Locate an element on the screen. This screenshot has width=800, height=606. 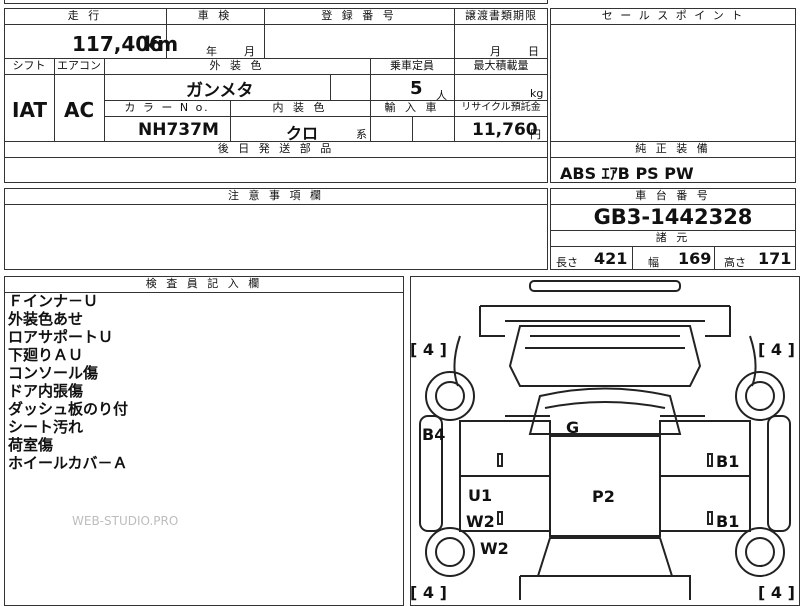
handle-rl is located at coordinates (500, 518).